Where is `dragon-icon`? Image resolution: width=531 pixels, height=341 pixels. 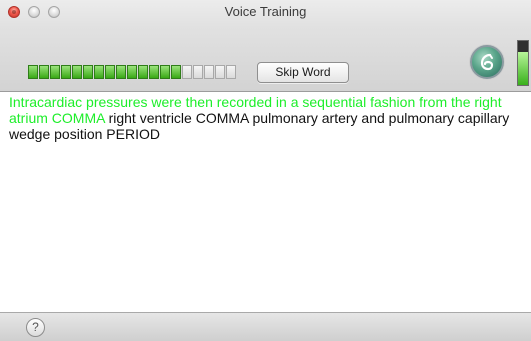
dragon-icon is located at coordinates (487, 62).